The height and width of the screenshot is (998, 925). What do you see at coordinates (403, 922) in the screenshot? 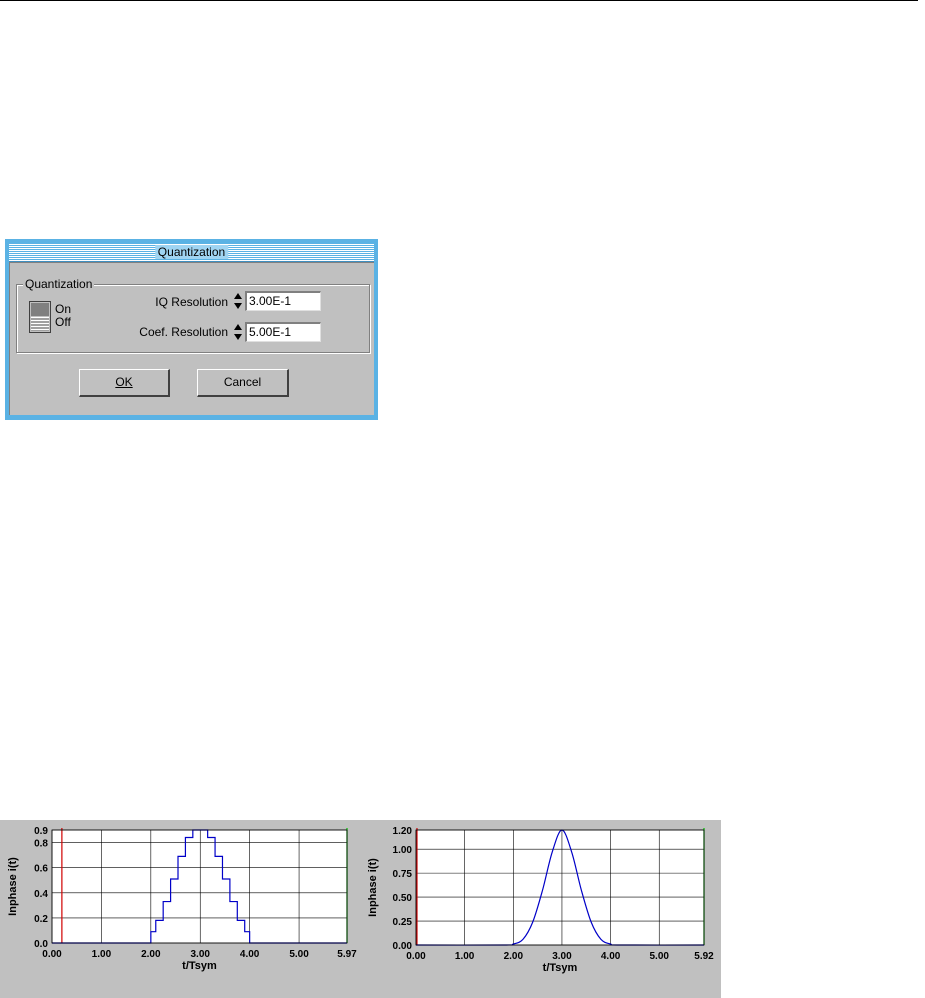
I see `y-tick-label: 0.25` at bounding box center [403, 922].